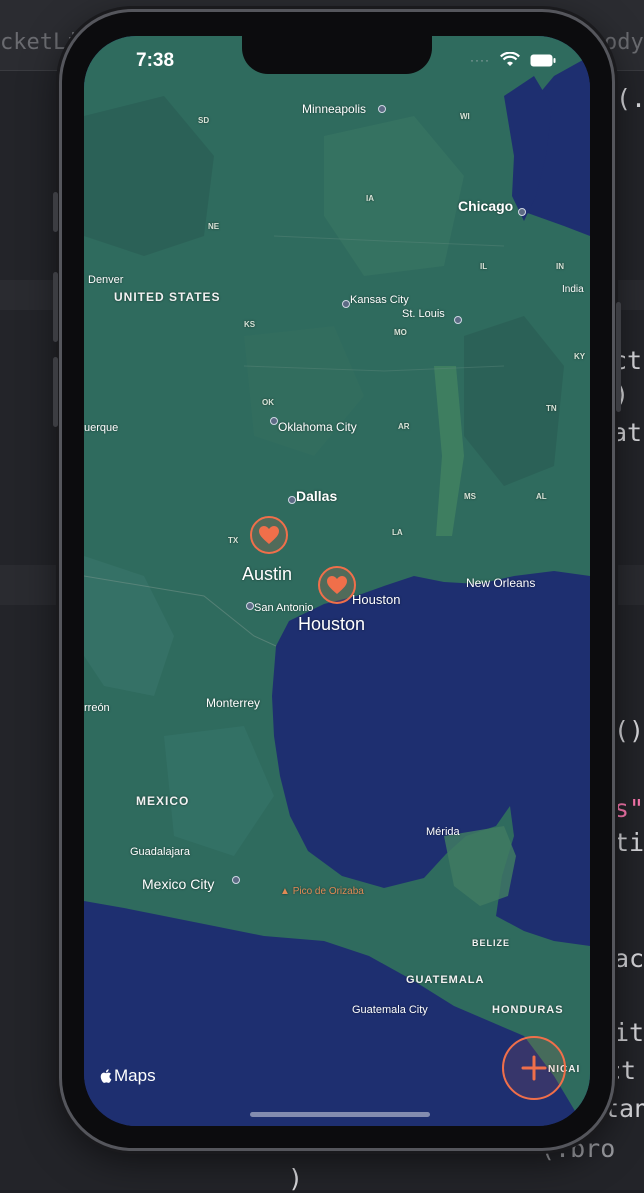 The image size is (644, 1193). Describe the element at coordinates (443, 832) in the screenshot. I see `city-label-merida: Mérida` at that location.